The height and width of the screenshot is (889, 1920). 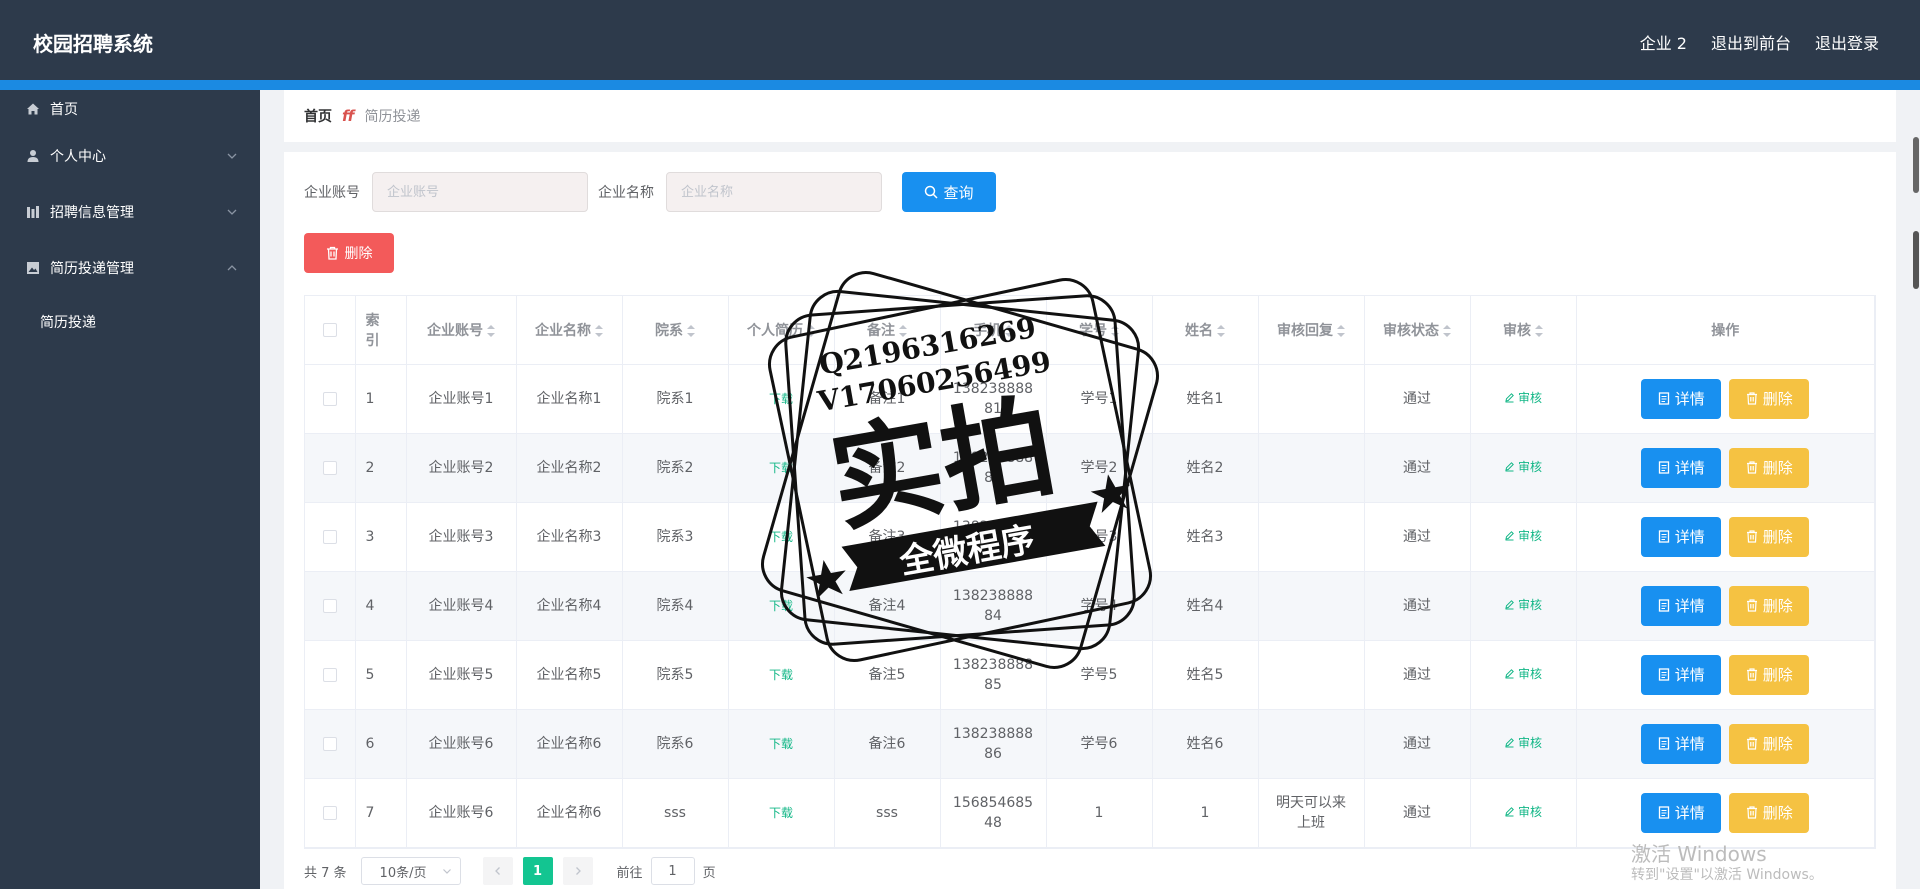 I want to click on col-student-no: 学号, so click(x=1099, y=330).